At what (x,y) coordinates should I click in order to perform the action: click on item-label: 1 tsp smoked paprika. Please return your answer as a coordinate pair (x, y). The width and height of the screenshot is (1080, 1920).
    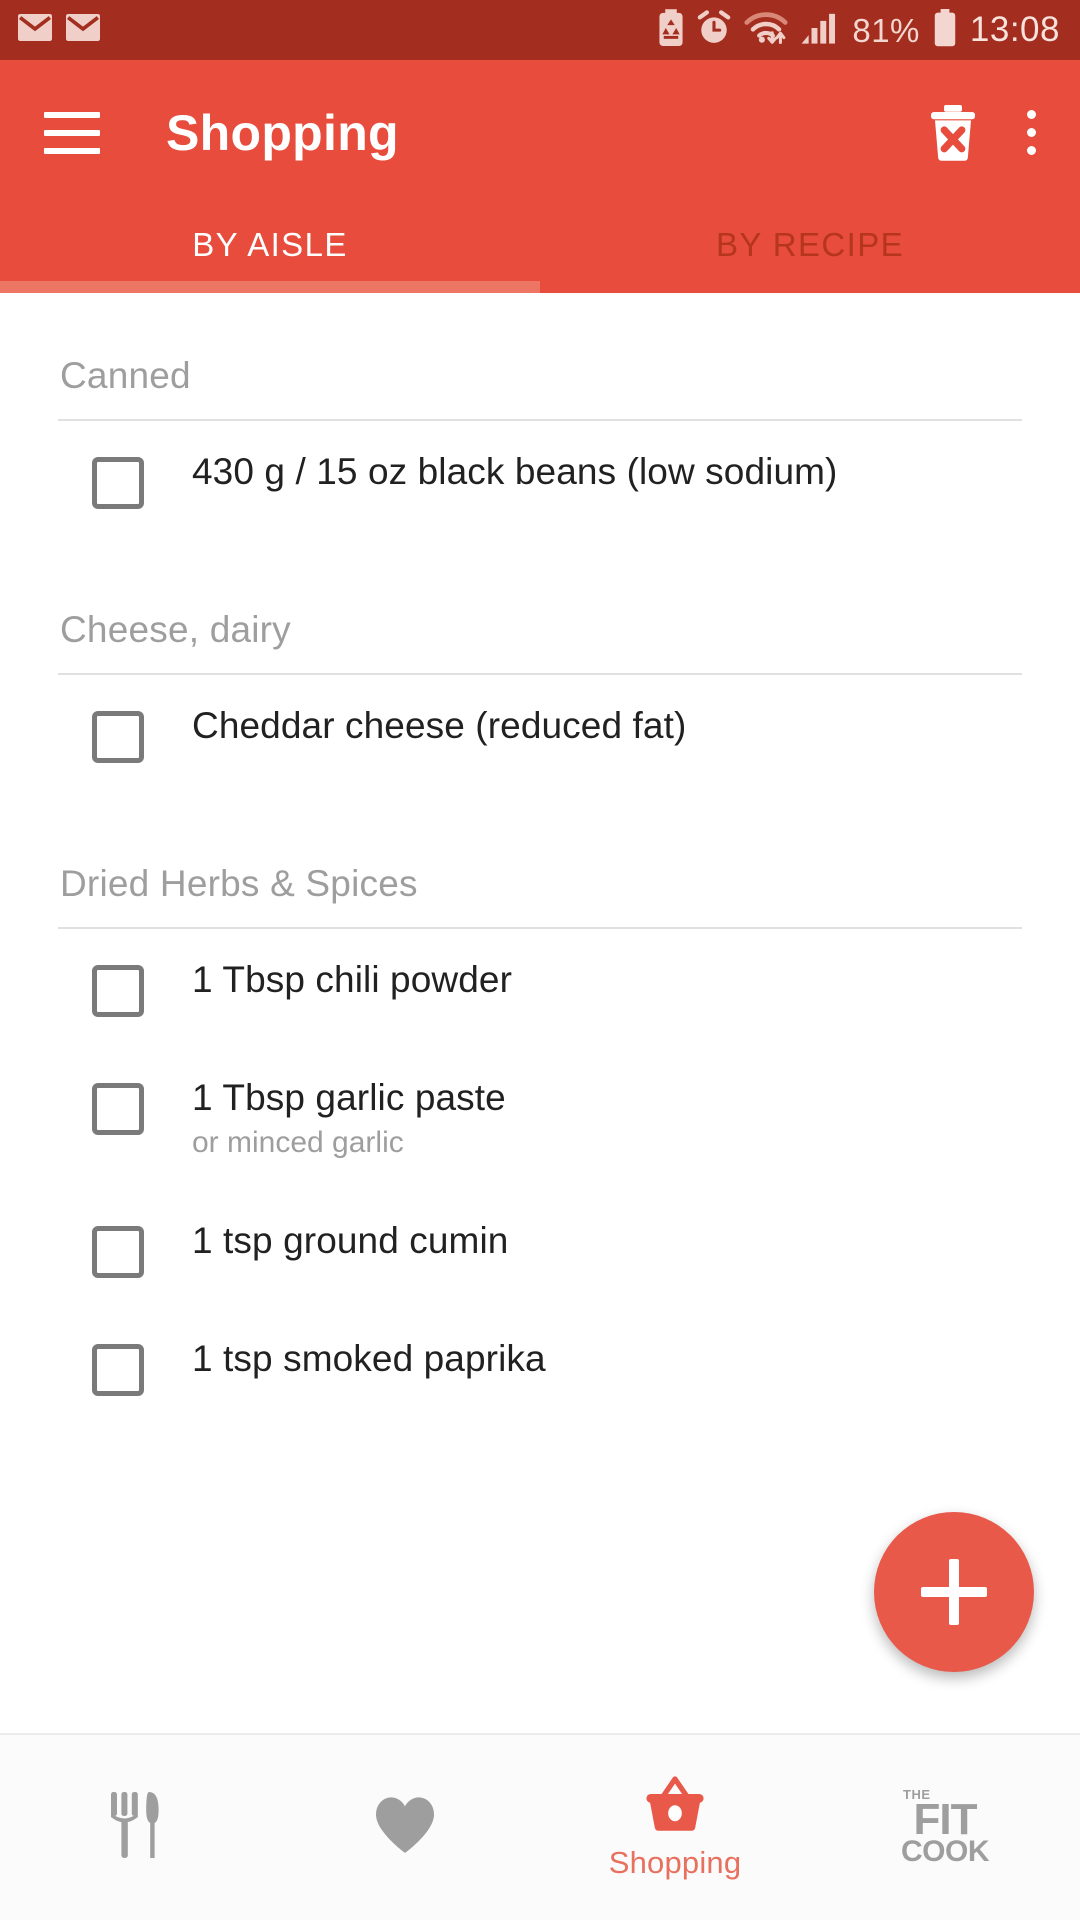
    Looking at the image, I should click on (369, 1359).